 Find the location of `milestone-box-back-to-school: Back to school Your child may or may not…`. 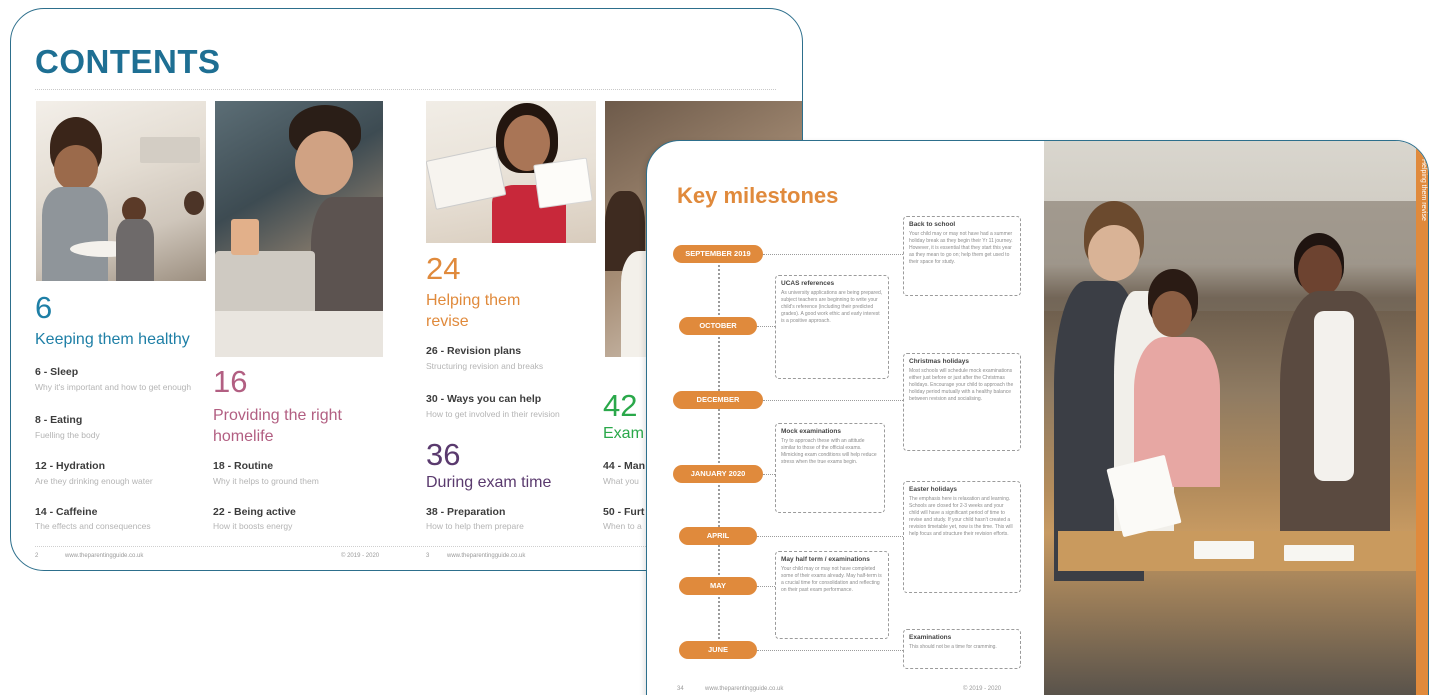

milestone-box-back-to-school: Back to school Your child may or may not… is located at coordinates (962, 256).